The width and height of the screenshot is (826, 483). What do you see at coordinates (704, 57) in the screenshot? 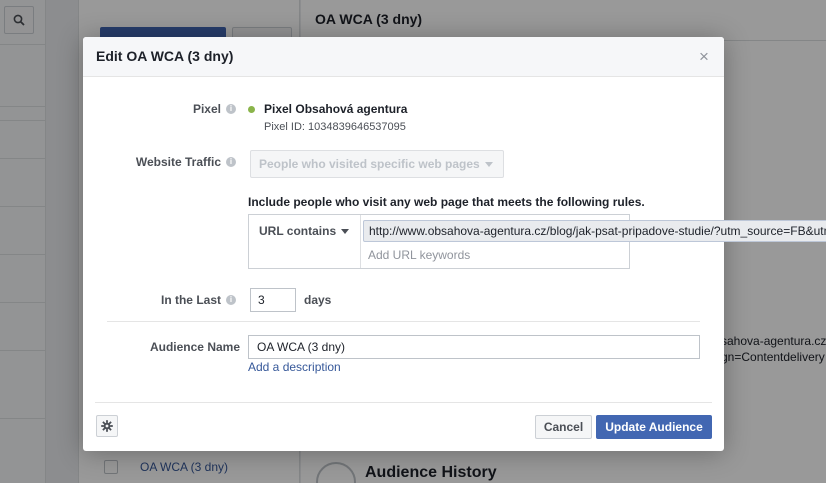
I see `close-icon: ×` at bounding box center [704, 57].